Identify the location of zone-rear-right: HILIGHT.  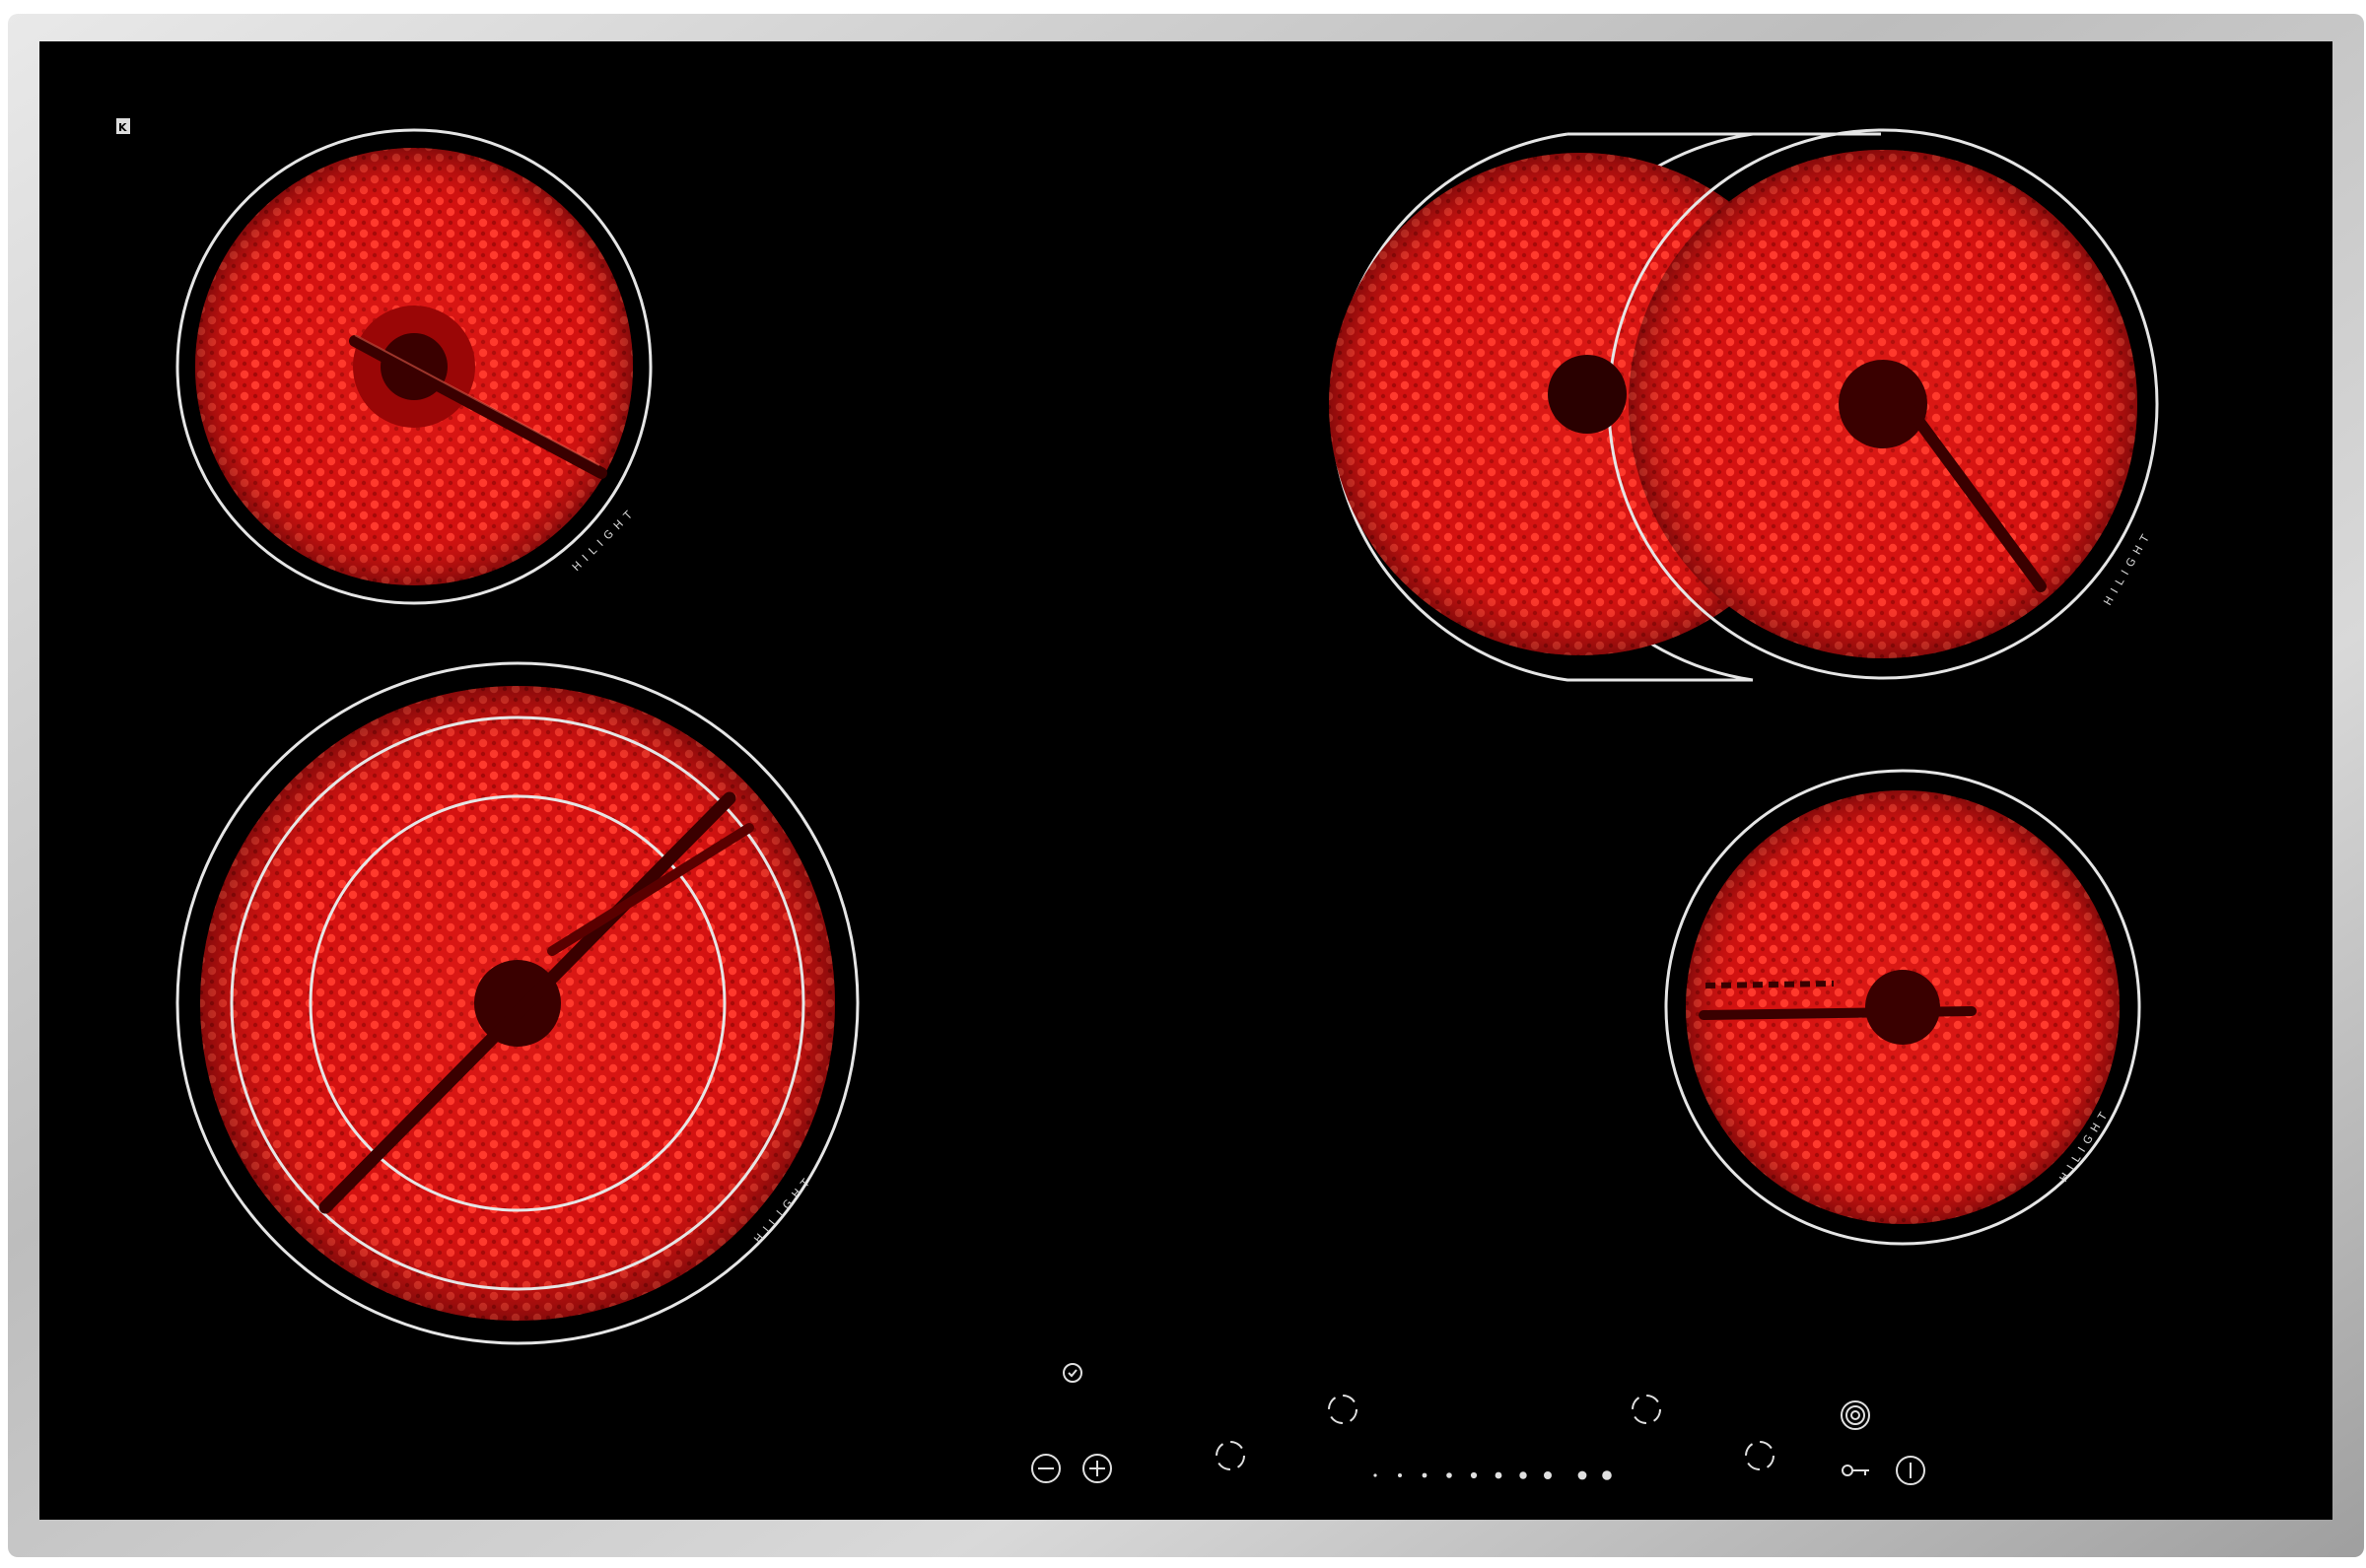
(1744, 405).